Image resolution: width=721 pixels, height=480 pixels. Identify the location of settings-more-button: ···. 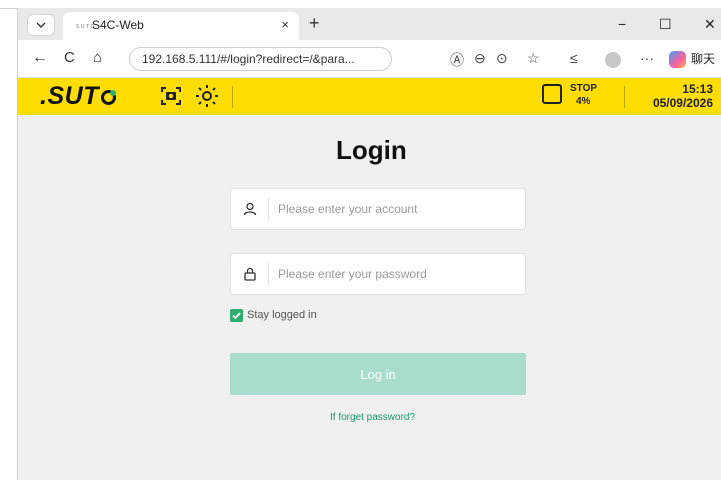
(647, 58).